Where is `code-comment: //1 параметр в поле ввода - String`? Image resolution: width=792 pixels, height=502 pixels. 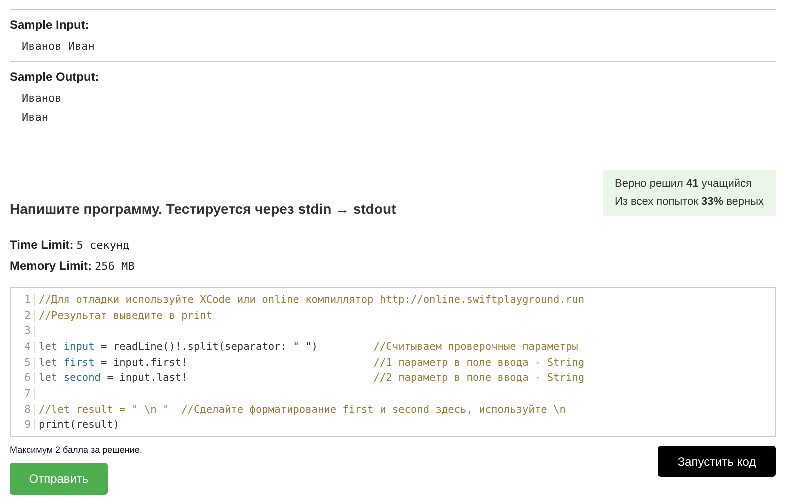 code-comment: //1 параметр в поле ввода - String is located at coordinates (479, 362).